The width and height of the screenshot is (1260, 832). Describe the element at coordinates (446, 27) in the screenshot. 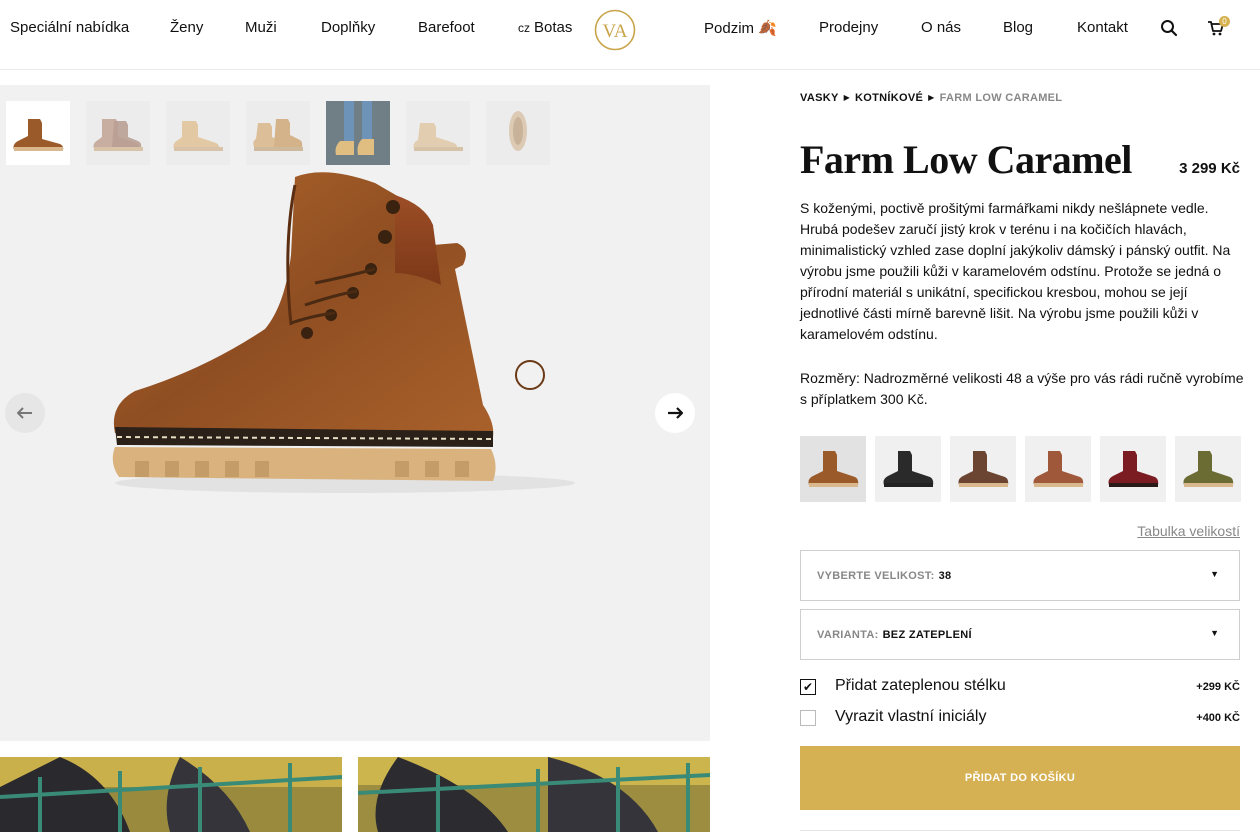

I see `nav-barefoot: Barefoot` at that location.